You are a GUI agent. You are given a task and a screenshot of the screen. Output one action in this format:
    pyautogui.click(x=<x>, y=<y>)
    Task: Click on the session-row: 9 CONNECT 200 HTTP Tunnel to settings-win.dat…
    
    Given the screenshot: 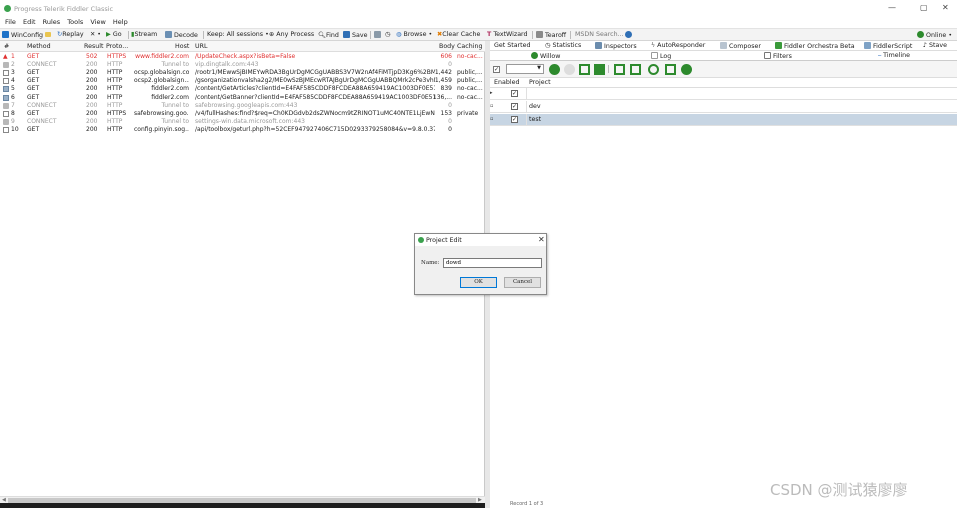 What is the action you would take?
    pyautogui.click(x=242, y=122)
    